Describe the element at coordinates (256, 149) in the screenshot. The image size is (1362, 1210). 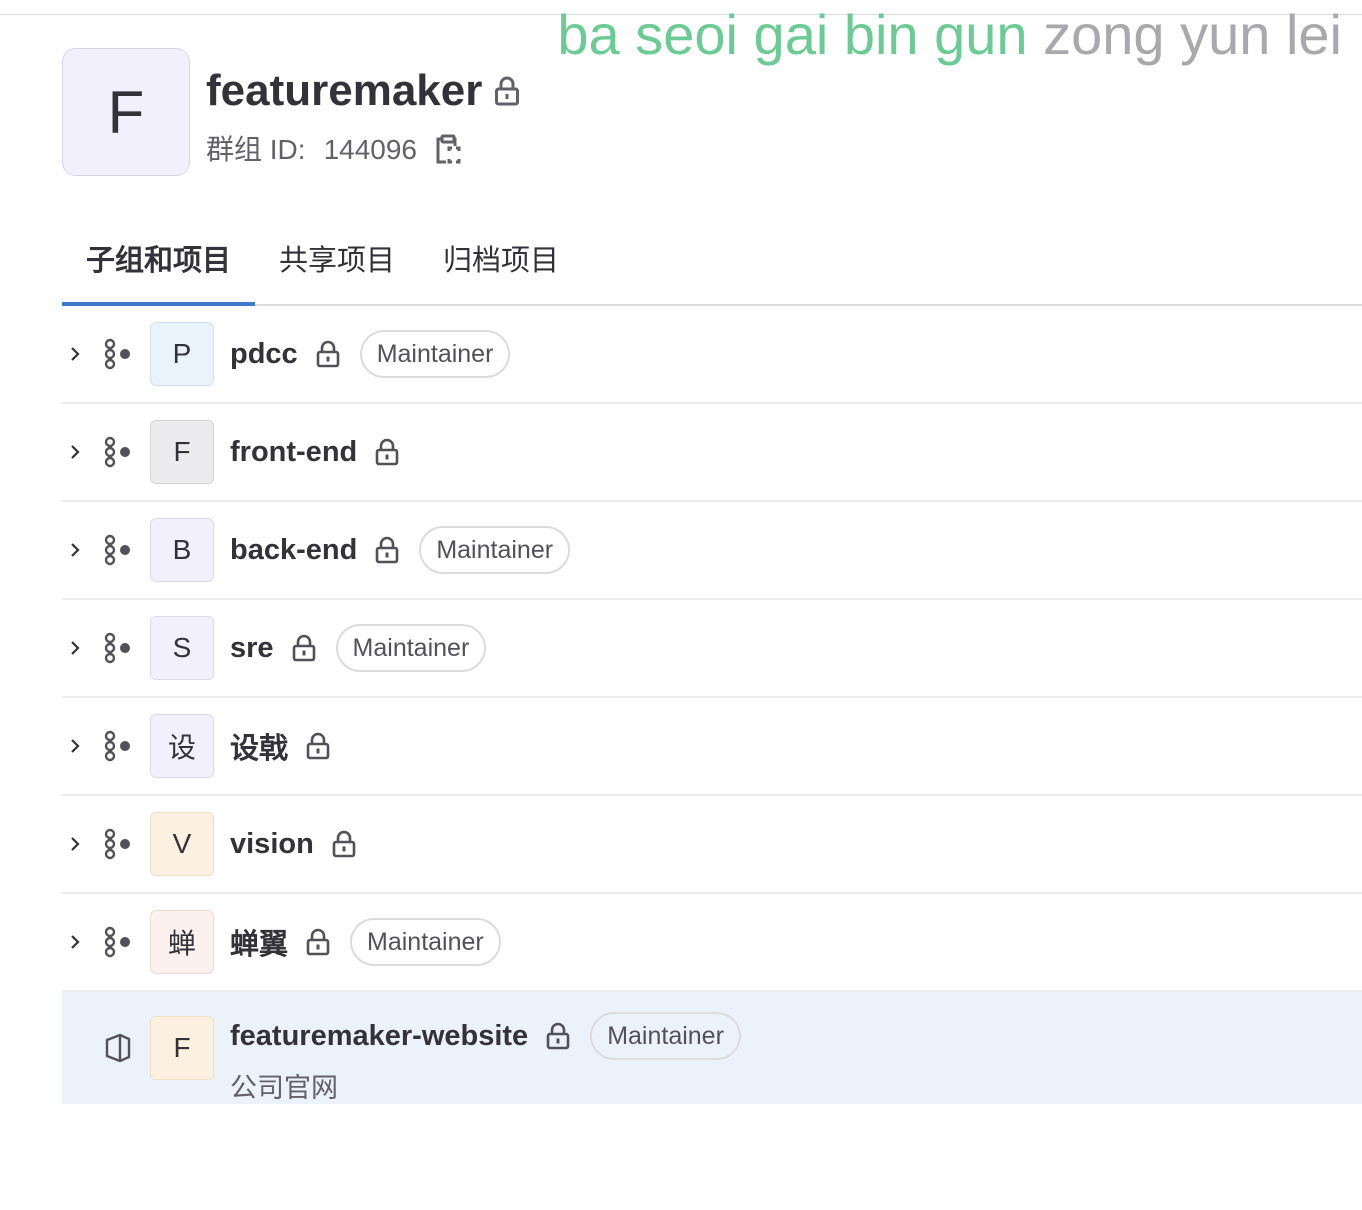
I see `group-id-label: 群组 ID:` at that location.